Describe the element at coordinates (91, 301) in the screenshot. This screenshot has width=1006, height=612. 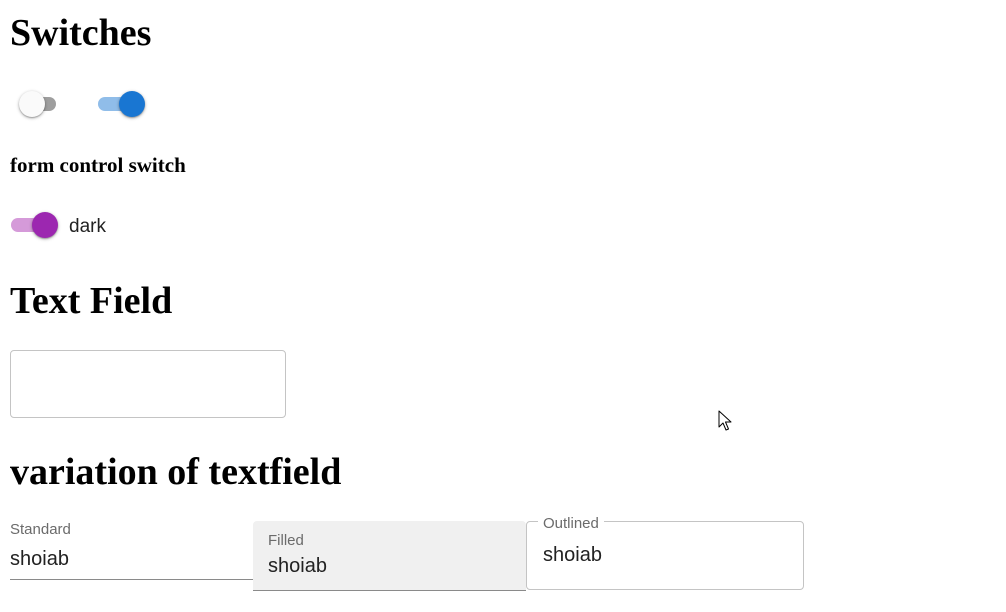
I see `text-field-heading: Text Field` at that location.